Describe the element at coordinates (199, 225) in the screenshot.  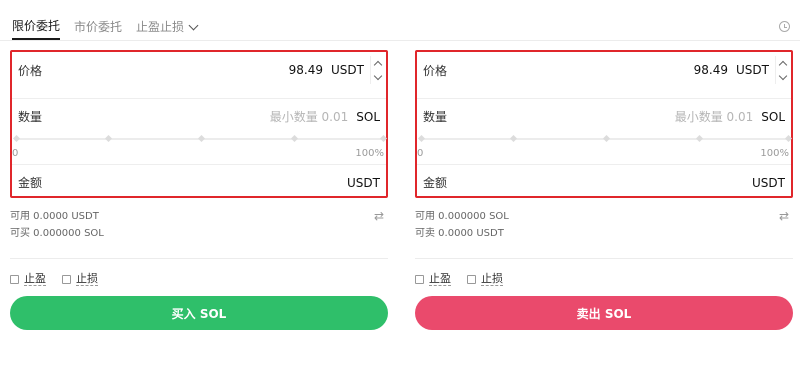
I see `buy-balance-info: 可用 0.0000 USDT 可买 0.000000 SOL ⇄` at that location.